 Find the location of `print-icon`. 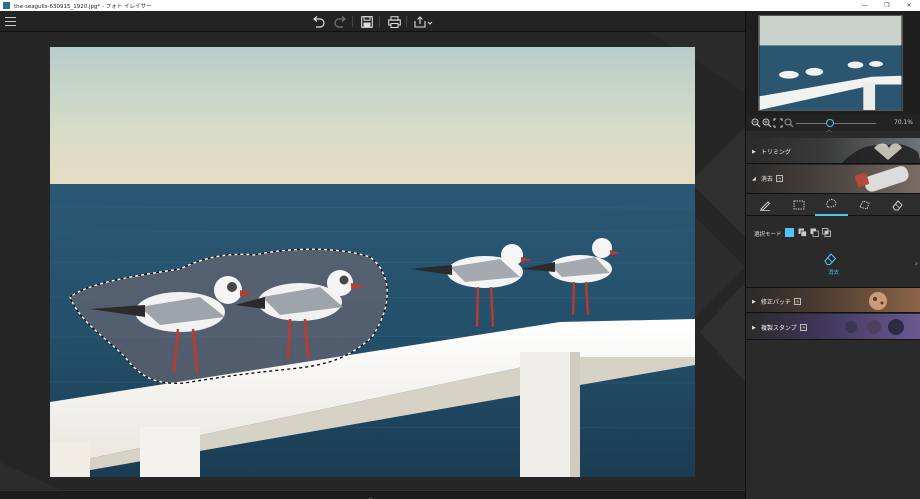

print-icon is located at coordinates (394, 21).